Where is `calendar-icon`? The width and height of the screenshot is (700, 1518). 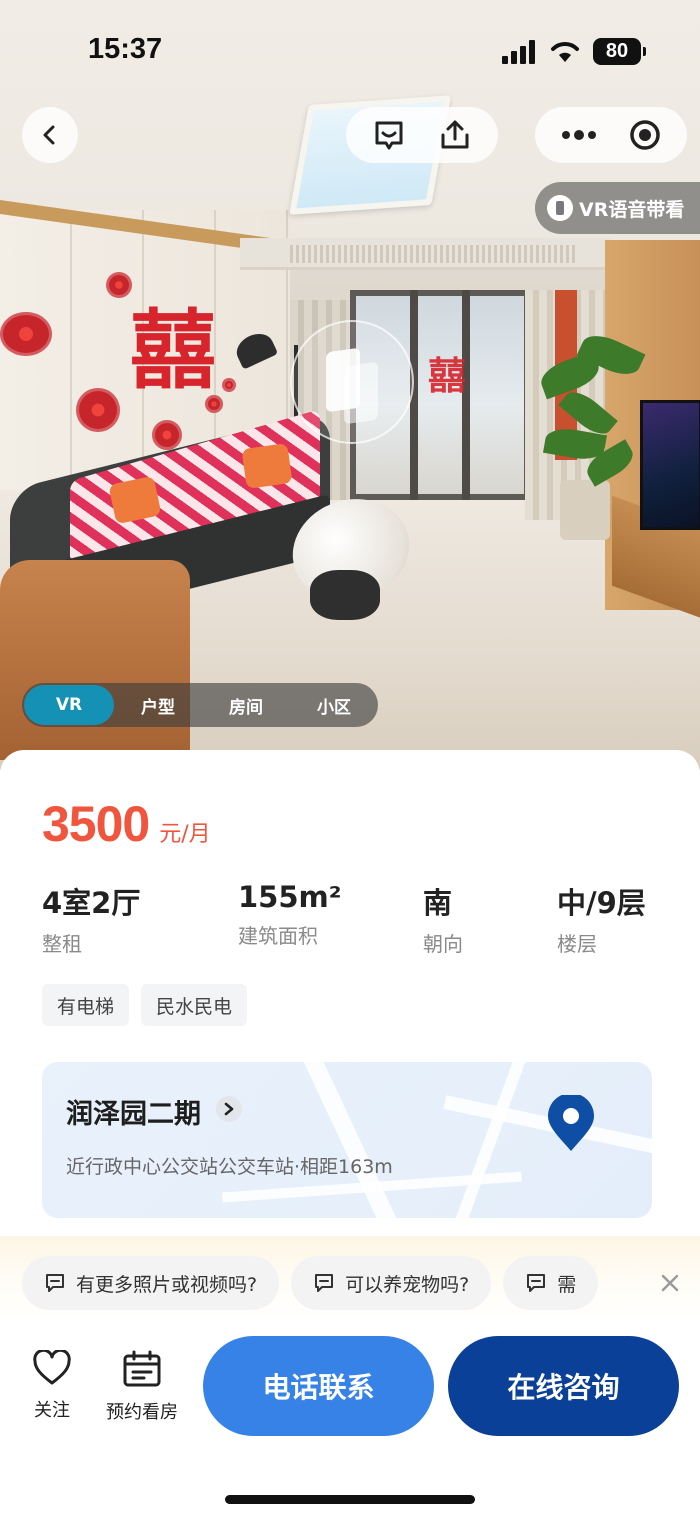
calendar-icon is located at coordinates (142, 1368).